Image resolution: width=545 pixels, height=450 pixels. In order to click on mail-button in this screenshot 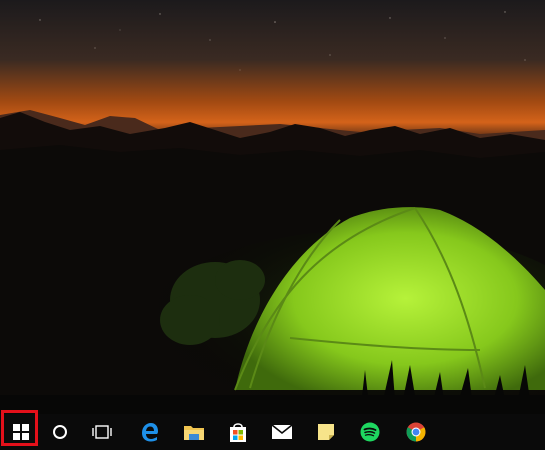, I will do `click(282, 432)`.